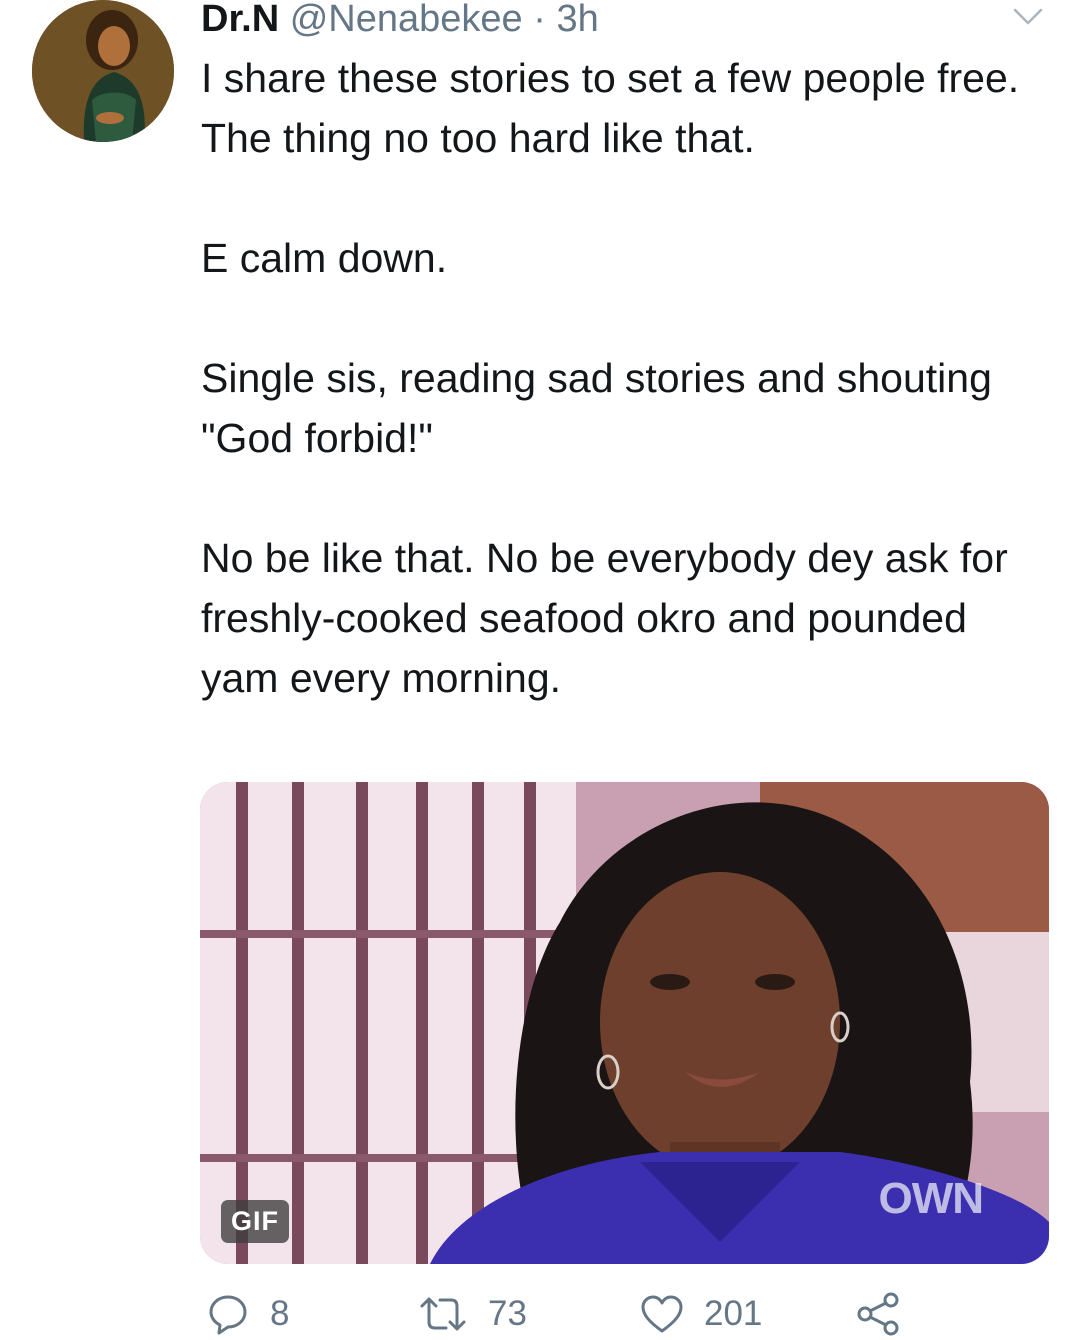 This screenshot has height=1340, width=1080. Describe the element at coordinates (580, 1314) in the screenshot. I see `tweet-actions: 8 73 201` at that location.